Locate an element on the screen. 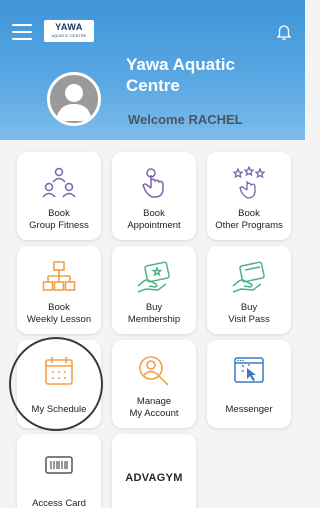  logo-text: YAWA is located at coordinates (69, 27).